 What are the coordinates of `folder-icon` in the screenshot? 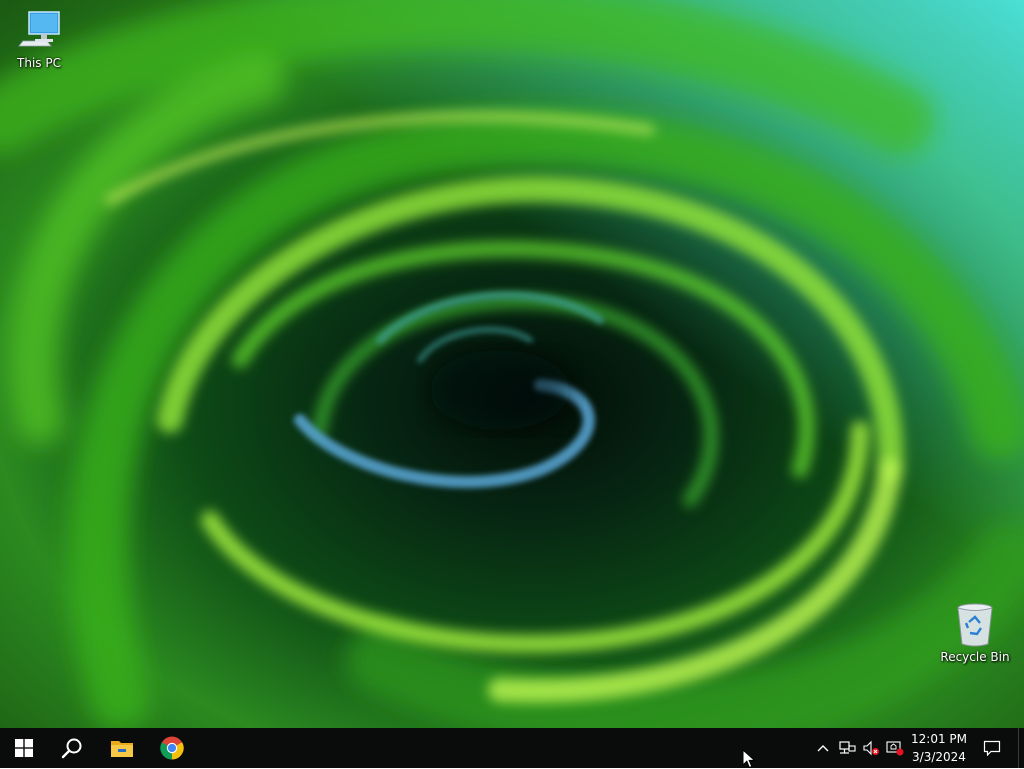 It's located at (122, 749).